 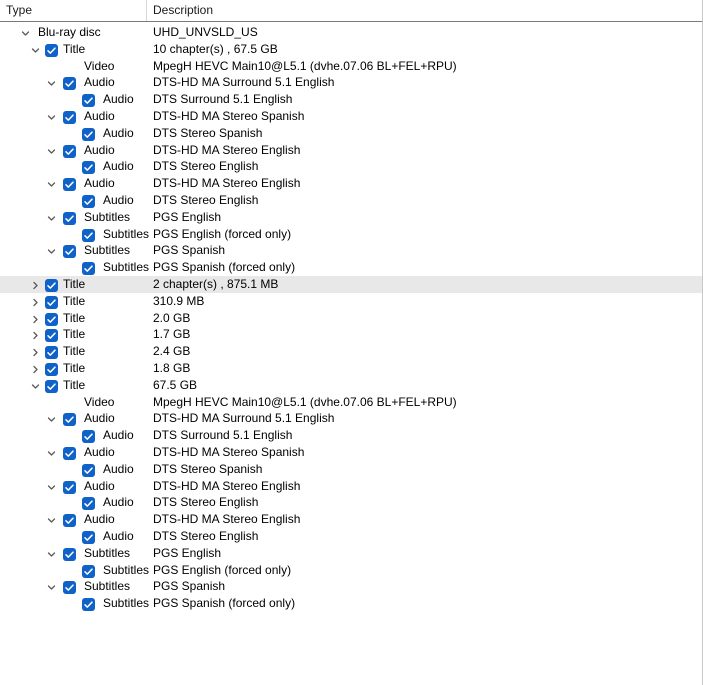 I want to click on row-type-label: Audio, so click(x=118, y=435).